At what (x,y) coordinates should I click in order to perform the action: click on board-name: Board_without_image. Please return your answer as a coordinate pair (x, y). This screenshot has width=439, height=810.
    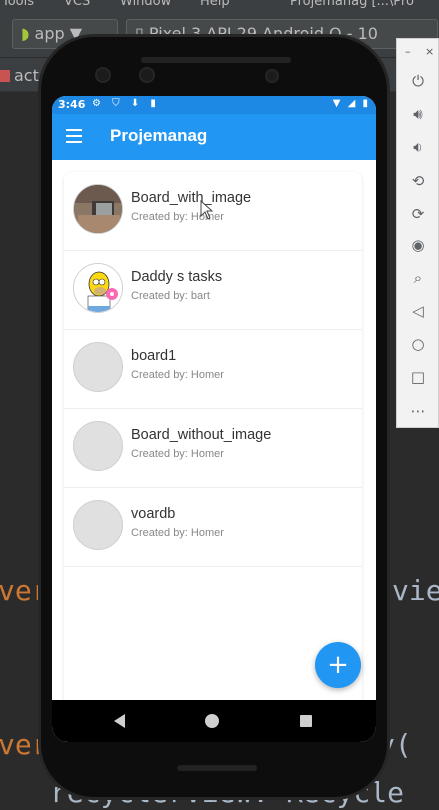
    Looking at the image, I should click on (201, 435).